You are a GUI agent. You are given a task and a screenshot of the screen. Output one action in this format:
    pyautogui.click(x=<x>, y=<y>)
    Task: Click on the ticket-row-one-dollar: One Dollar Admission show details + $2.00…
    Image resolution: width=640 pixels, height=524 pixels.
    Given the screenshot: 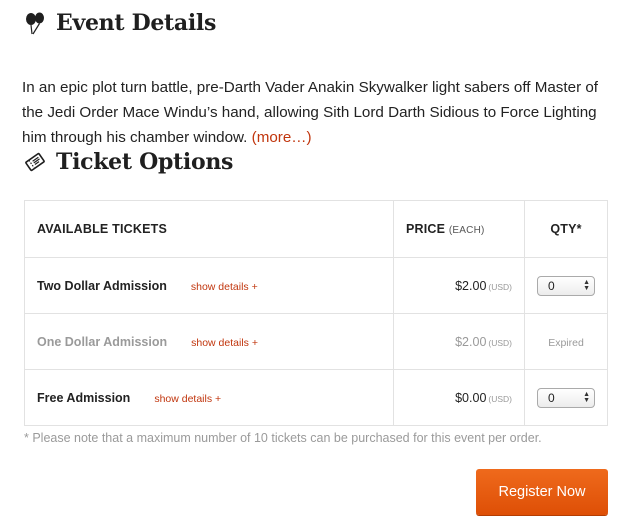 What is the action you would take?
    pyautogui.click(x=316, y=341)
    